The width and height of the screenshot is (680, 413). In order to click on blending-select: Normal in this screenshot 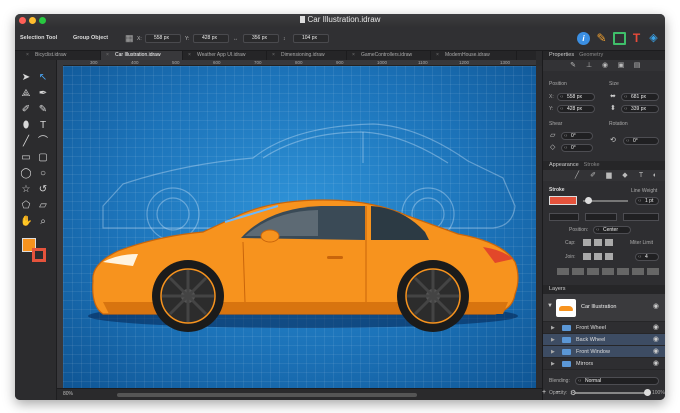, I will do `click(617, 381)`.